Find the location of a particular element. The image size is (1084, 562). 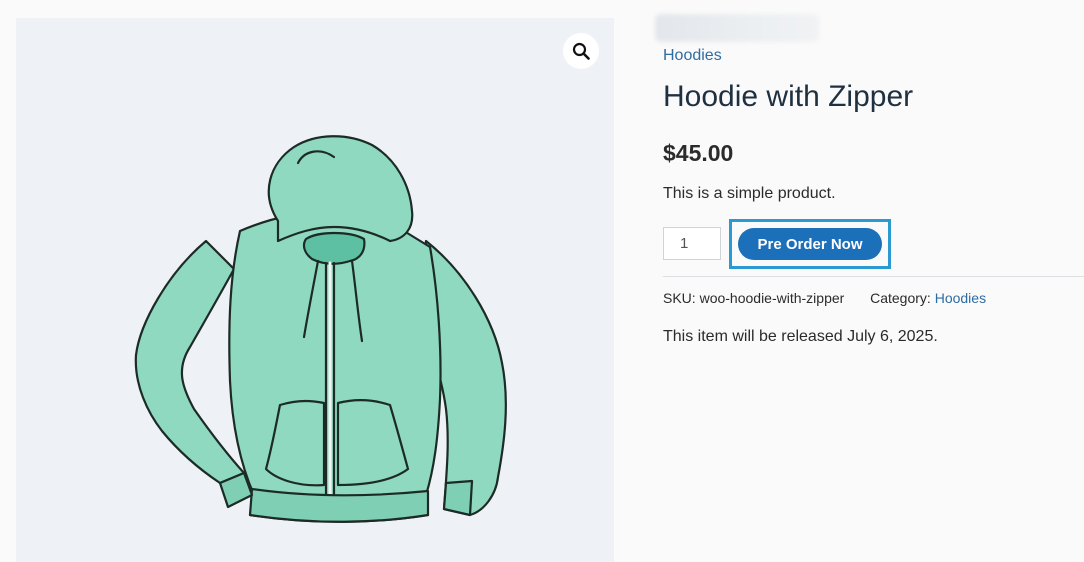

magnifier-icon is located at coordinates (581, 51).